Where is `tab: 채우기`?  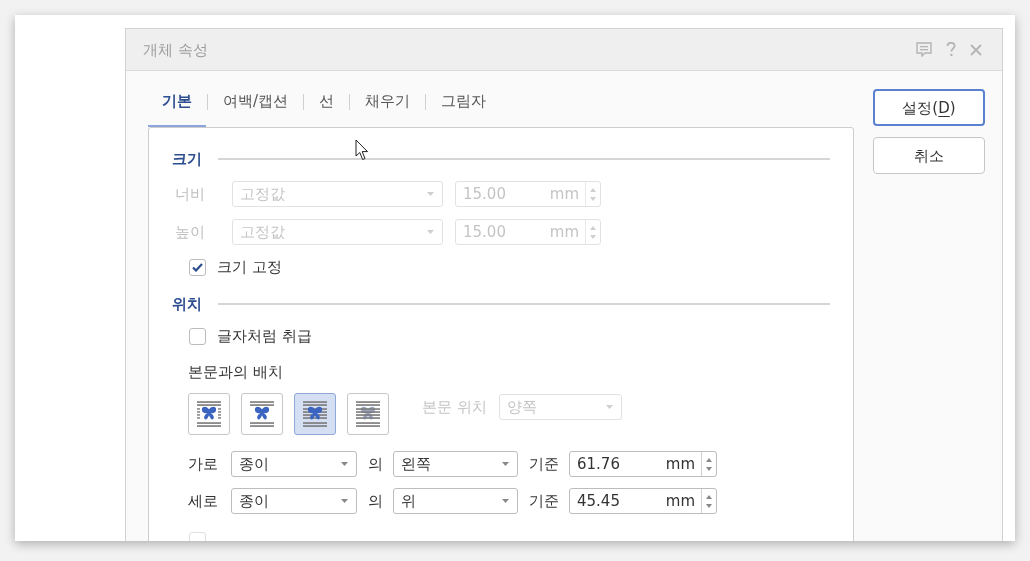 tab: 채우기 is located at coordinates (388, 108).